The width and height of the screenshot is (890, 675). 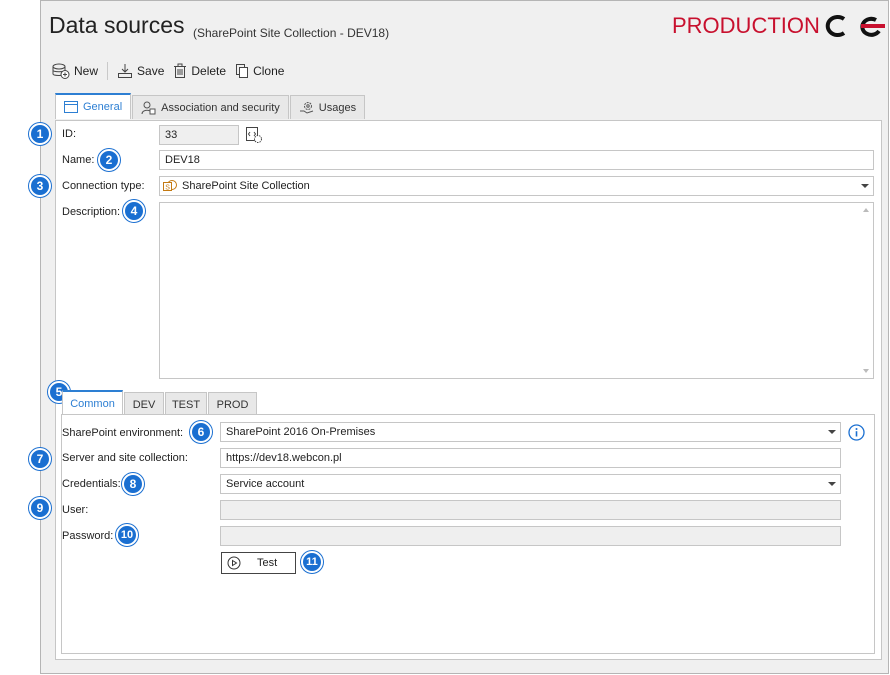 What do you see at coordinates (40, 459) in the screenshot?
I see `callout-badge-7: 7` at bounding box center [40, 459].